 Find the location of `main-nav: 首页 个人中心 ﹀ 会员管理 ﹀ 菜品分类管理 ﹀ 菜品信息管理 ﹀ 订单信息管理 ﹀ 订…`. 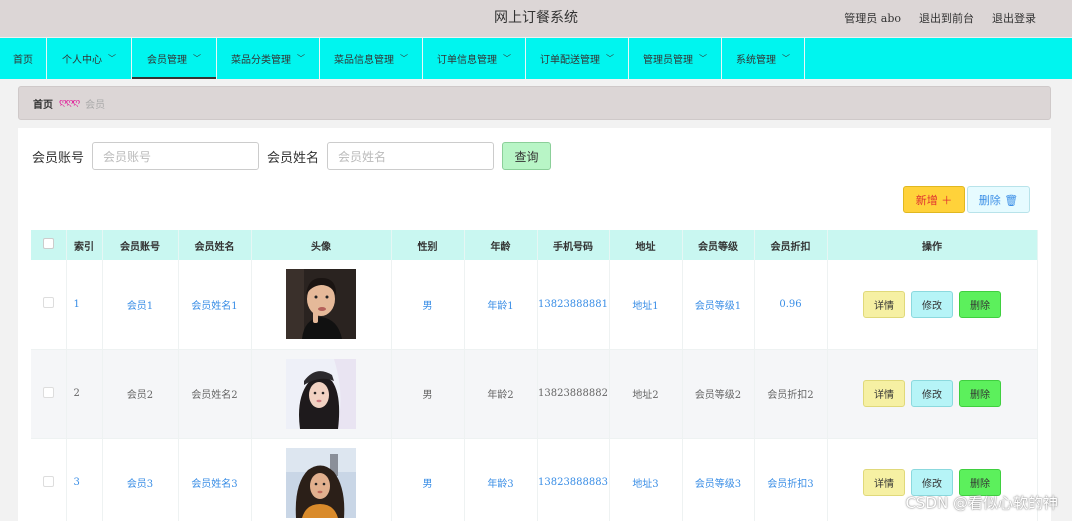

main-nav: 首页 个人中心 ﹀ 会员管理 ﹀ 菜品分类管理 ﹀ 菜品信息管理 ﹀ 订单信息管理 ﹀ 订… is located at coordinates (536, 58).